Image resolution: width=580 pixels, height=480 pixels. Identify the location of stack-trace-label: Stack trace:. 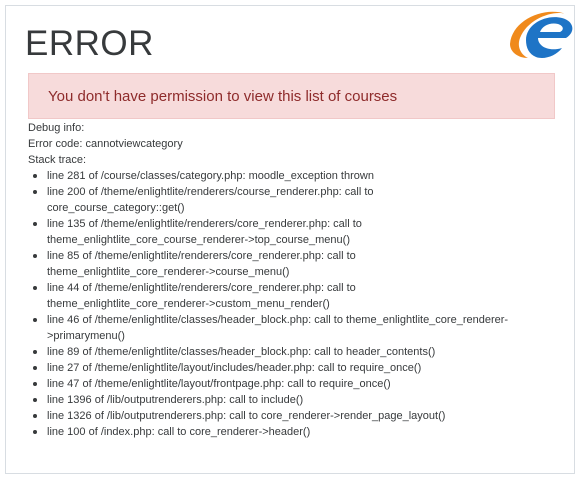
(57, 160).